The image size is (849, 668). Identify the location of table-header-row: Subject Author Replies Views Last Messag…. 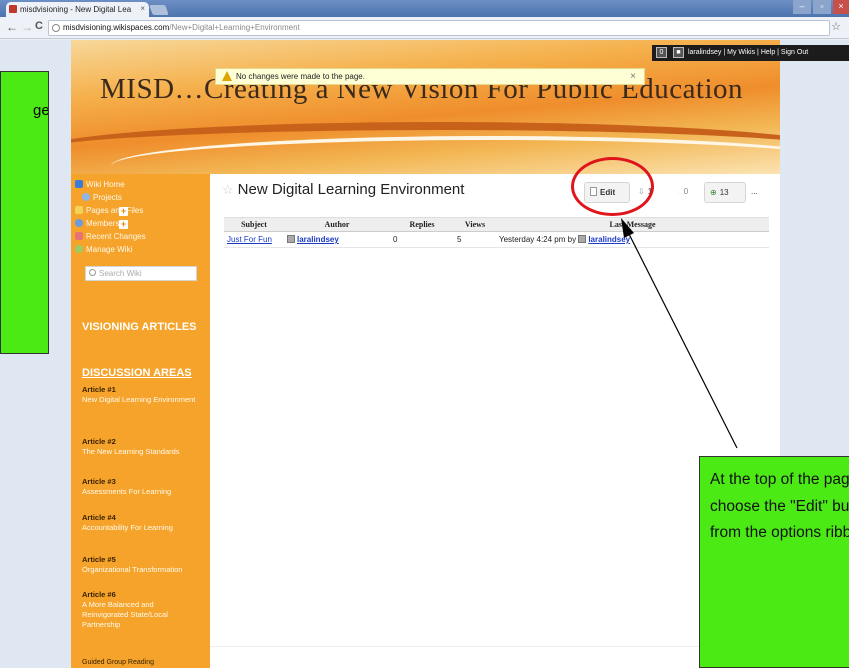
(496, 224).